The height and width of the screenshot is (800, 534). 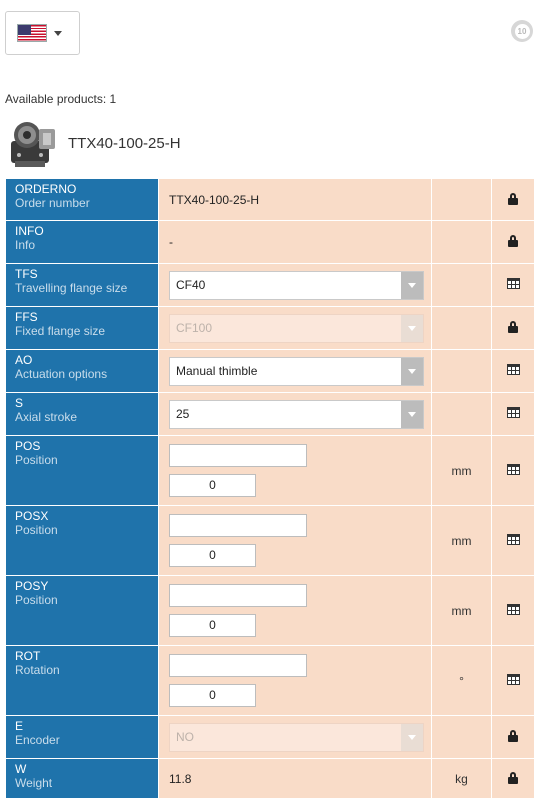 What do you see at coordinates (82, 328) in the screenshot?
I see `param-label: FFS Fixed flange size` at bounding box center [82, 328].